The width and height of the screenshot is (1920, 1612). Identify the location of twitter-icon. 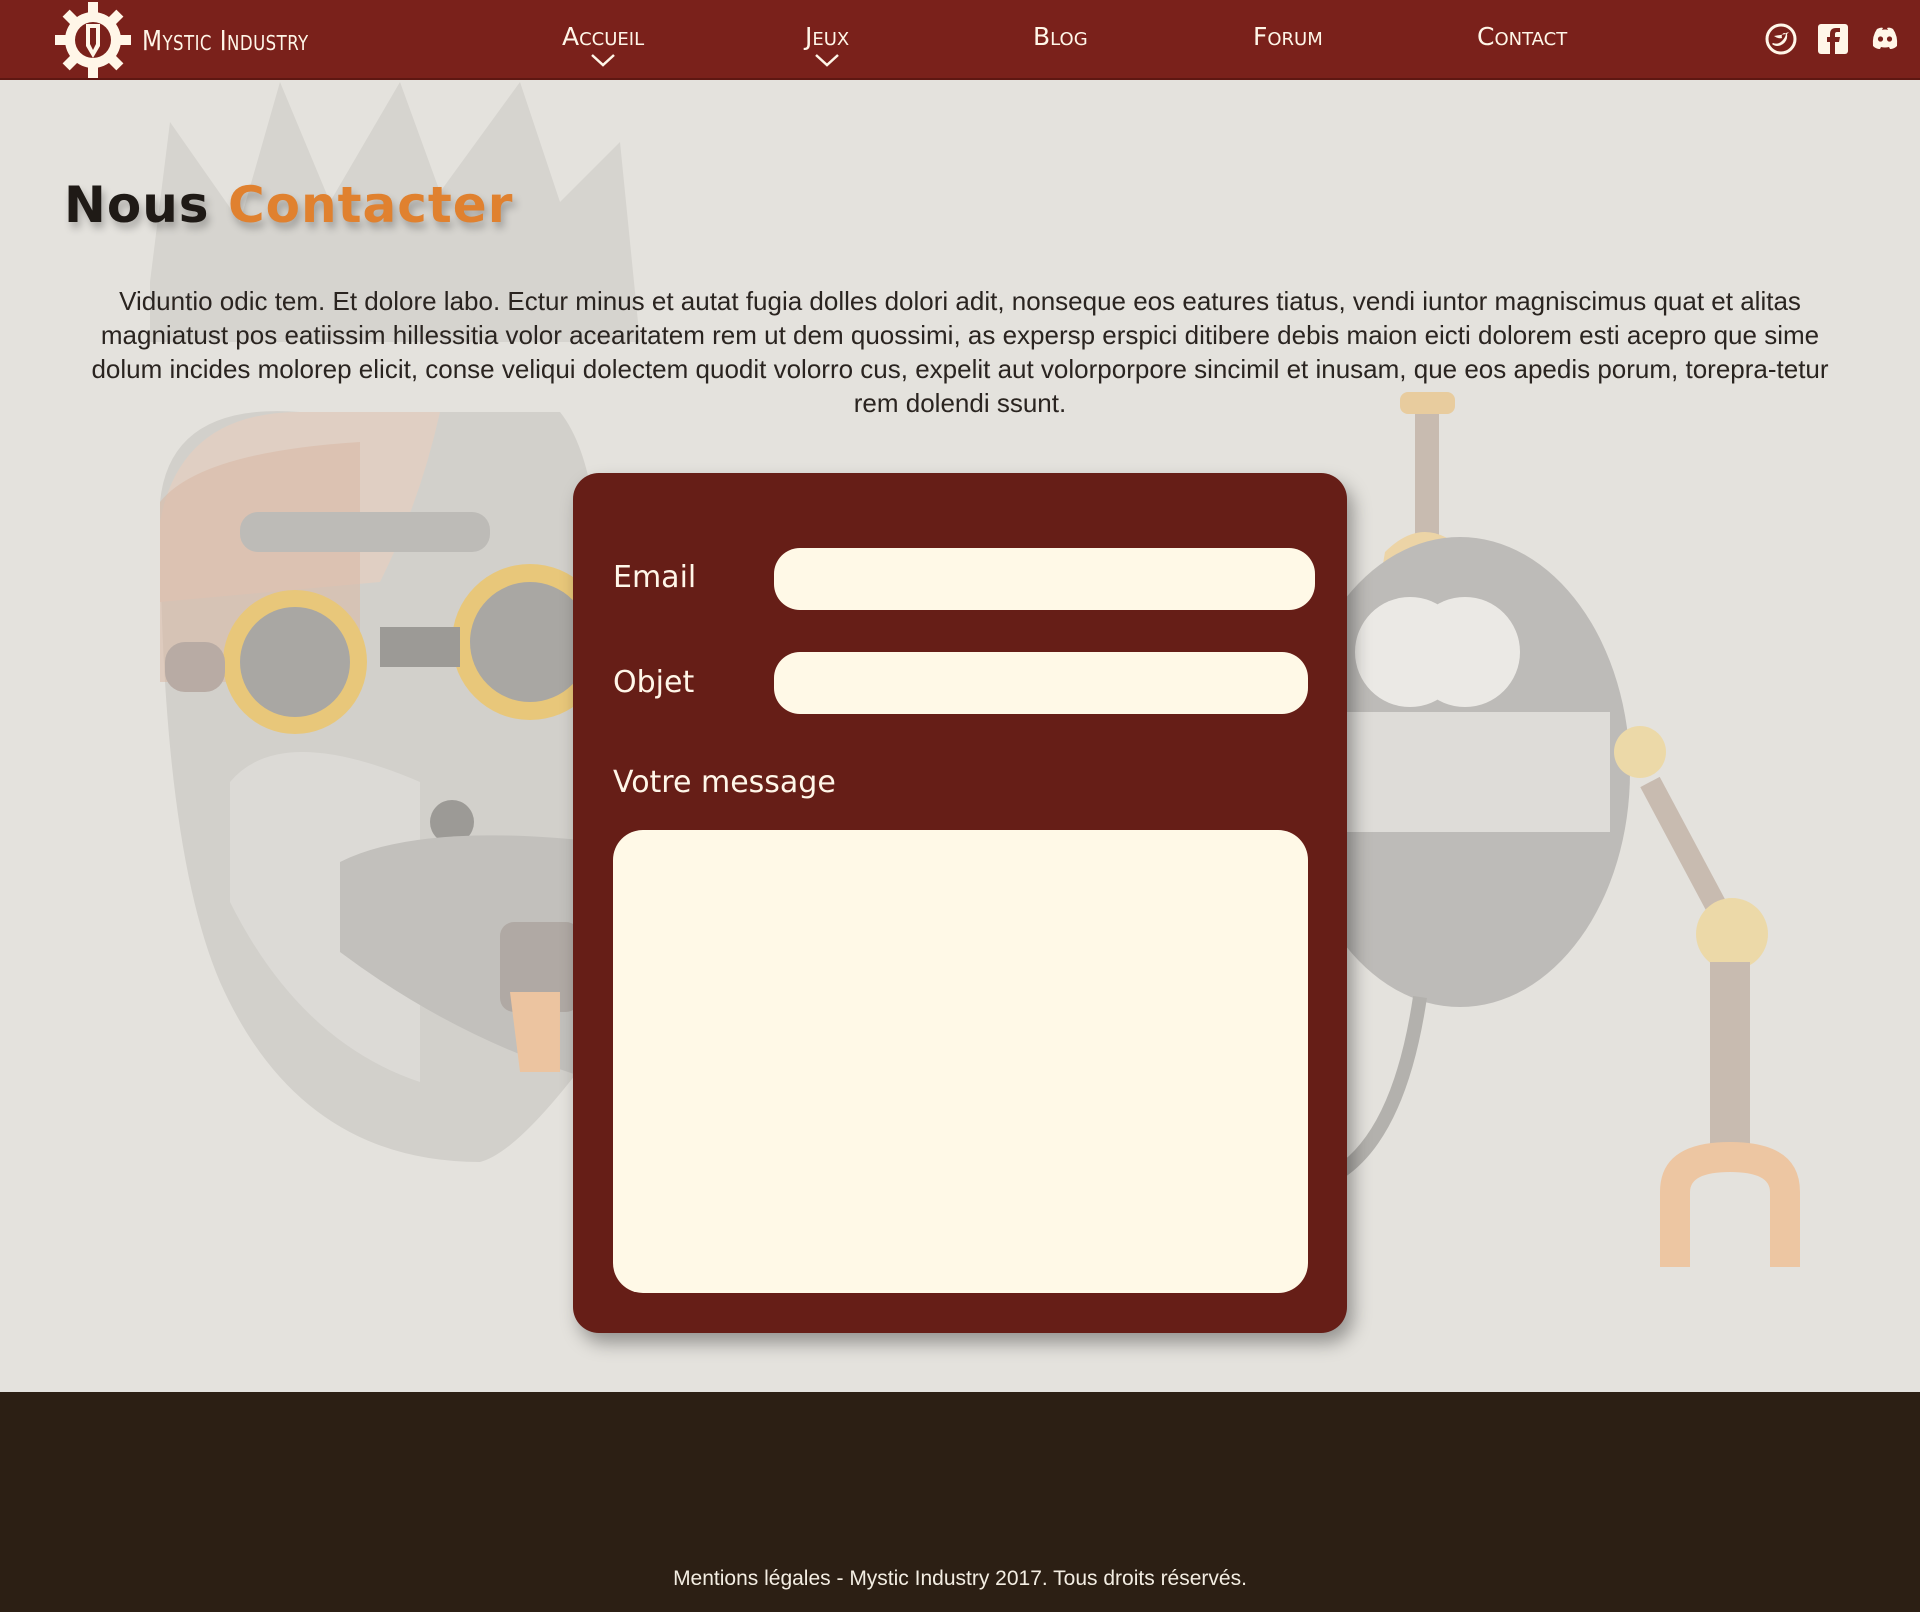
(1781, 39).